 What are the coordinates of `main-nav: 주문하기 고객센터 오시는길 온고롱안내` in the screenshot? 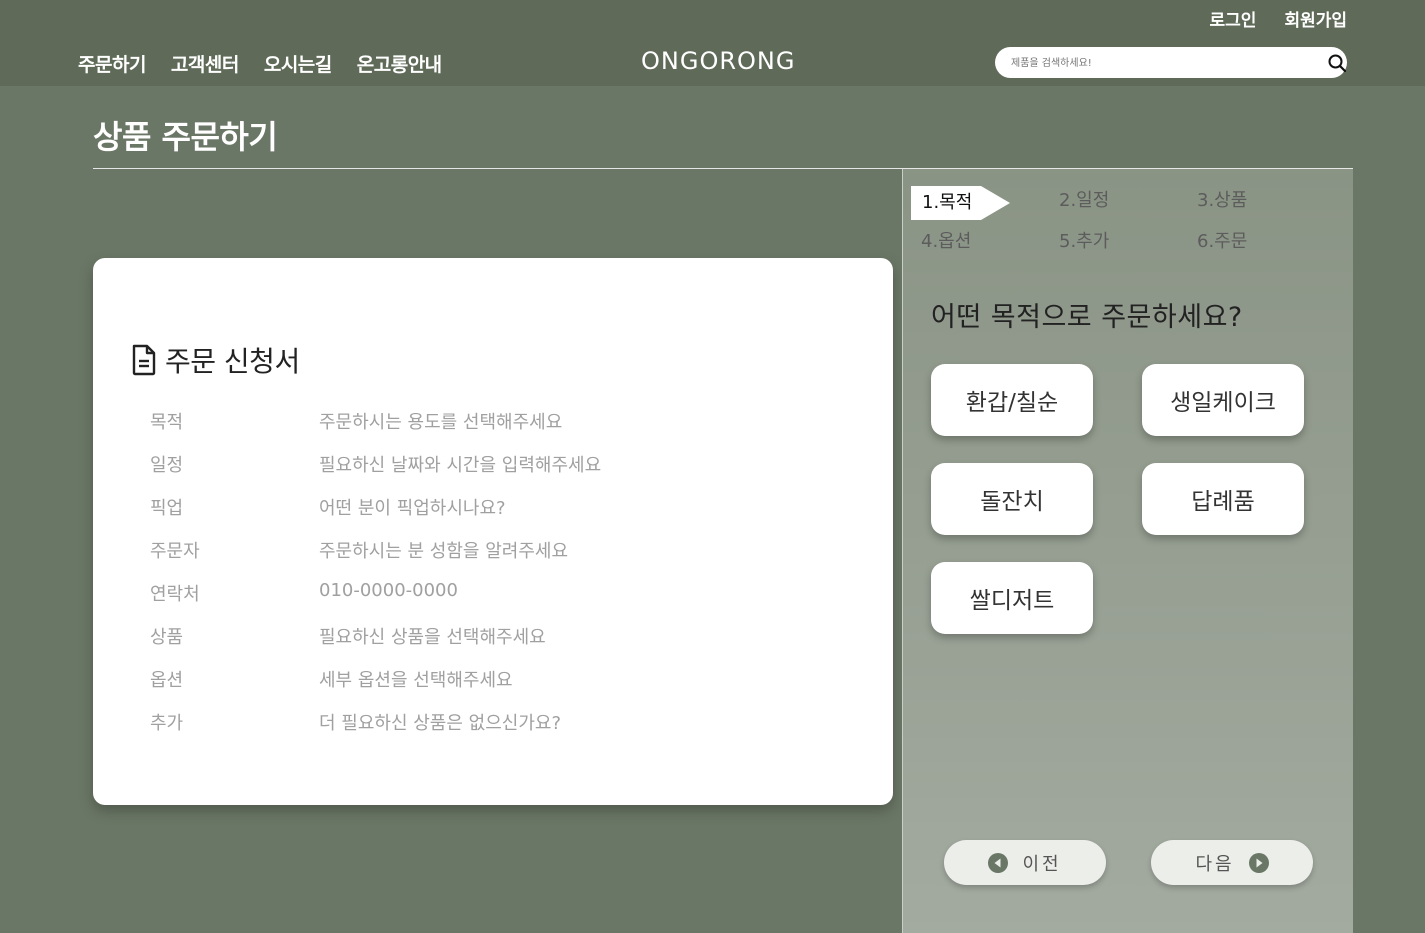 It's located at (260, 63).